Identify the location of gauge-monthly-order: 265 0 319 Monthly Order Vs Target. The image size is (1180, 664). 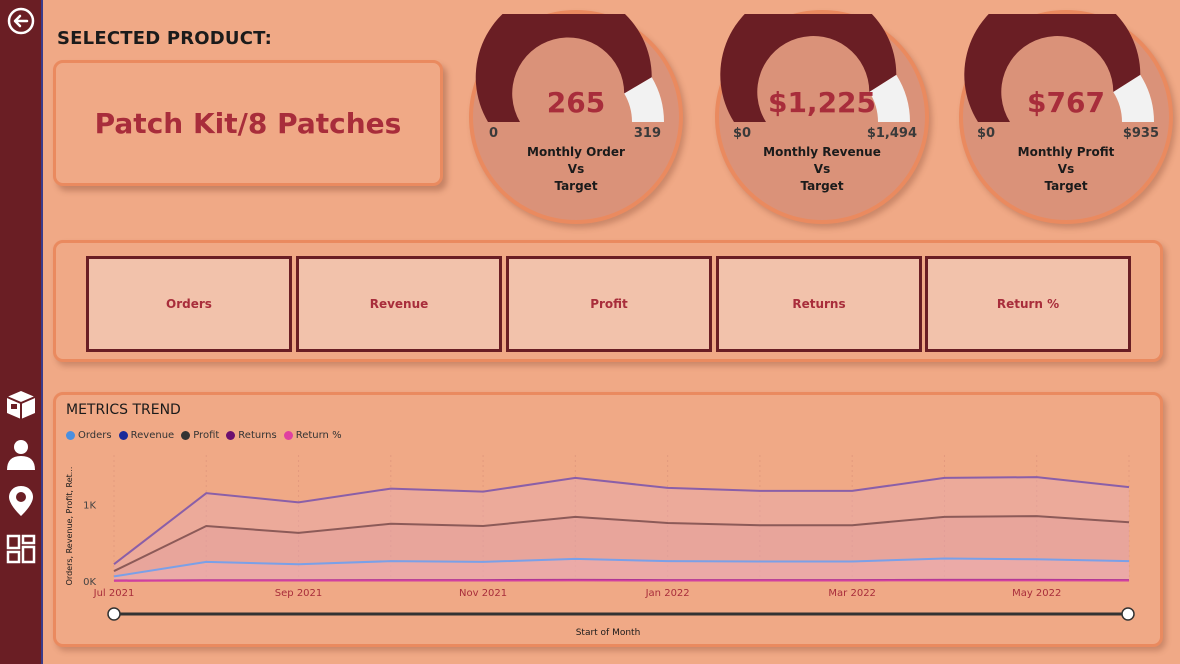
(576, 117).